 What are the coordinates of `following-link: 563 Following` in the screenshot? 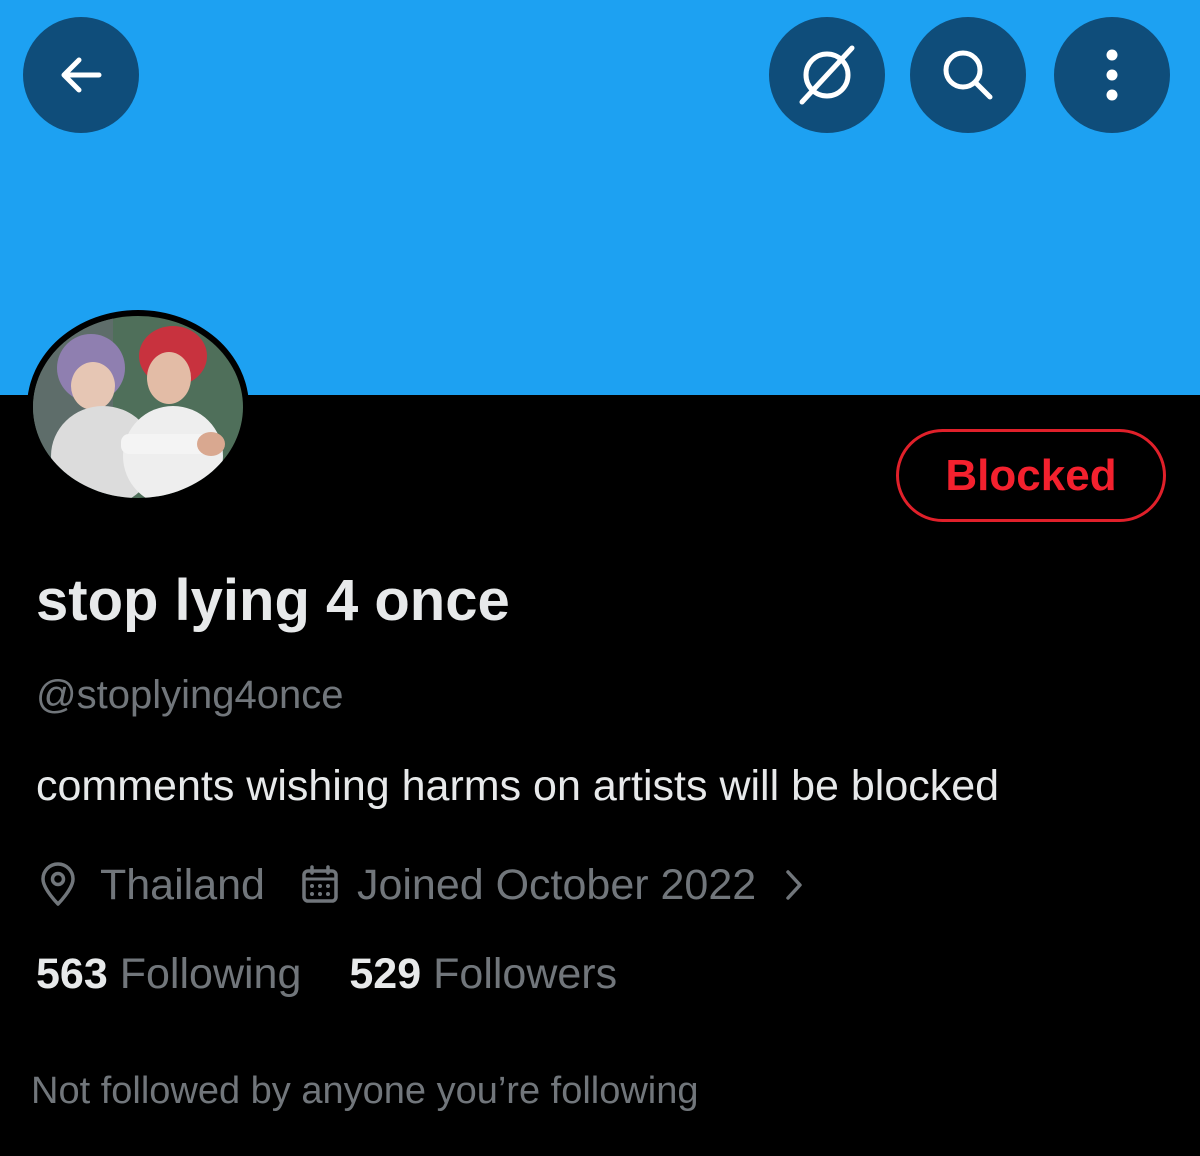 It's located at (168, 974).